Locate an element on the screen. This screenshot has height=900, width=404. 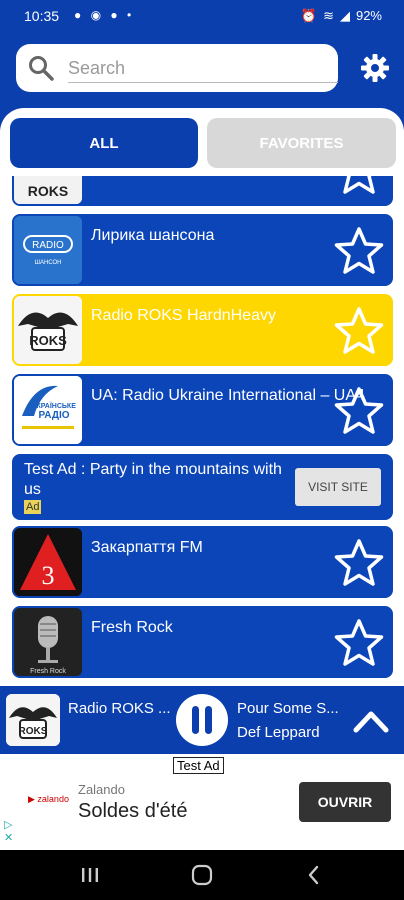
battery-level: 92% is located at coordinates (368, 15).